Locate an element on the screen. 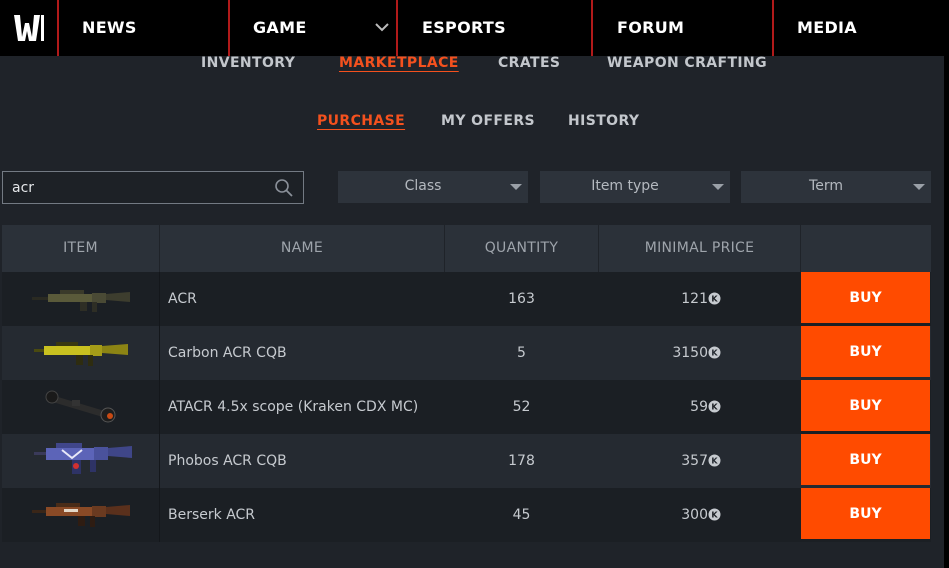  class-filter-select: Class is located at coordinates (433, 187).